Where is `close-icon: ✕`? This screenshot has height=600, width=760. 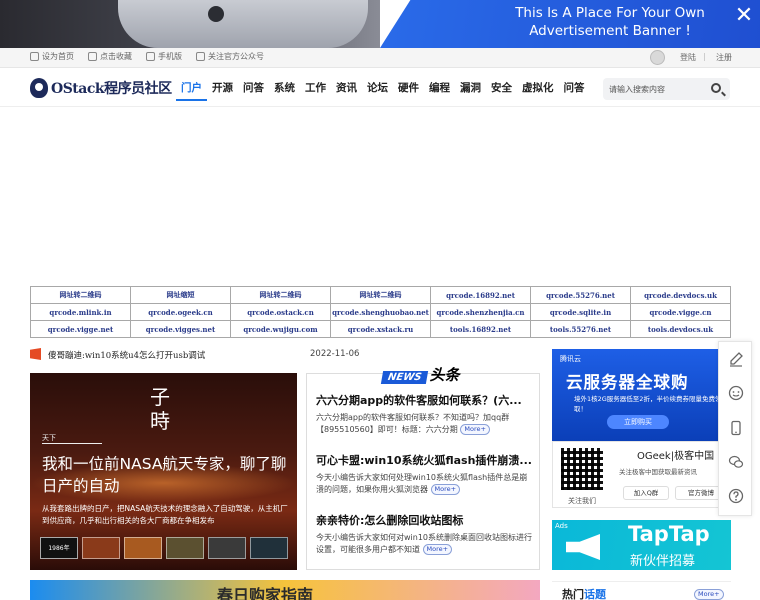 close-icon: ✕ is located at coordinates (744, 16).